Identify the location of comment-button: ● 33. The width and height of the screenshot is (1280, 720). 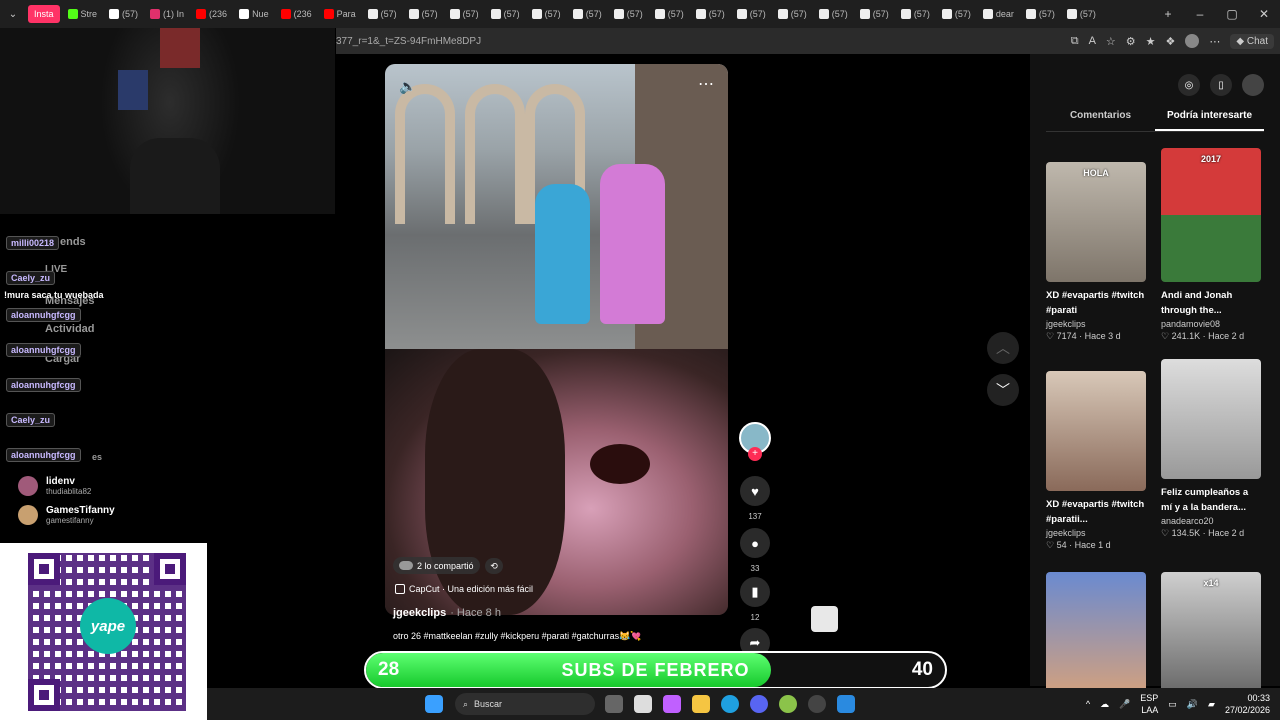
(755, 550).